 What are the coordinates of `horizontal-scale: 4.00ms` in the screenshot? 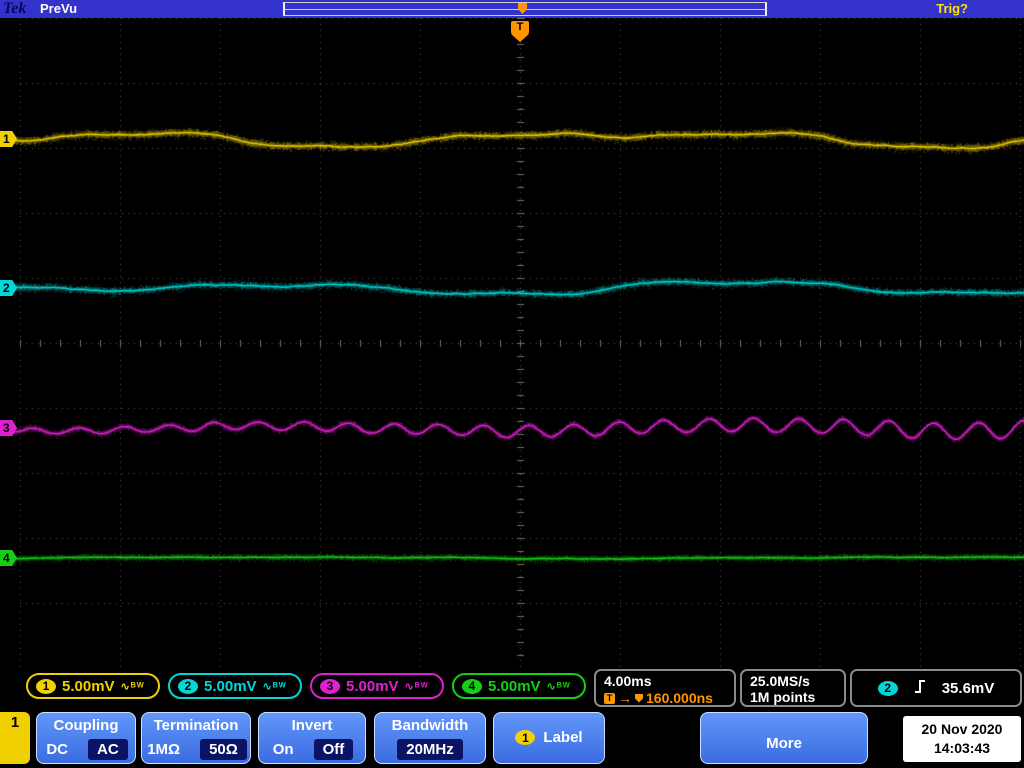 It's located at (628, 681).